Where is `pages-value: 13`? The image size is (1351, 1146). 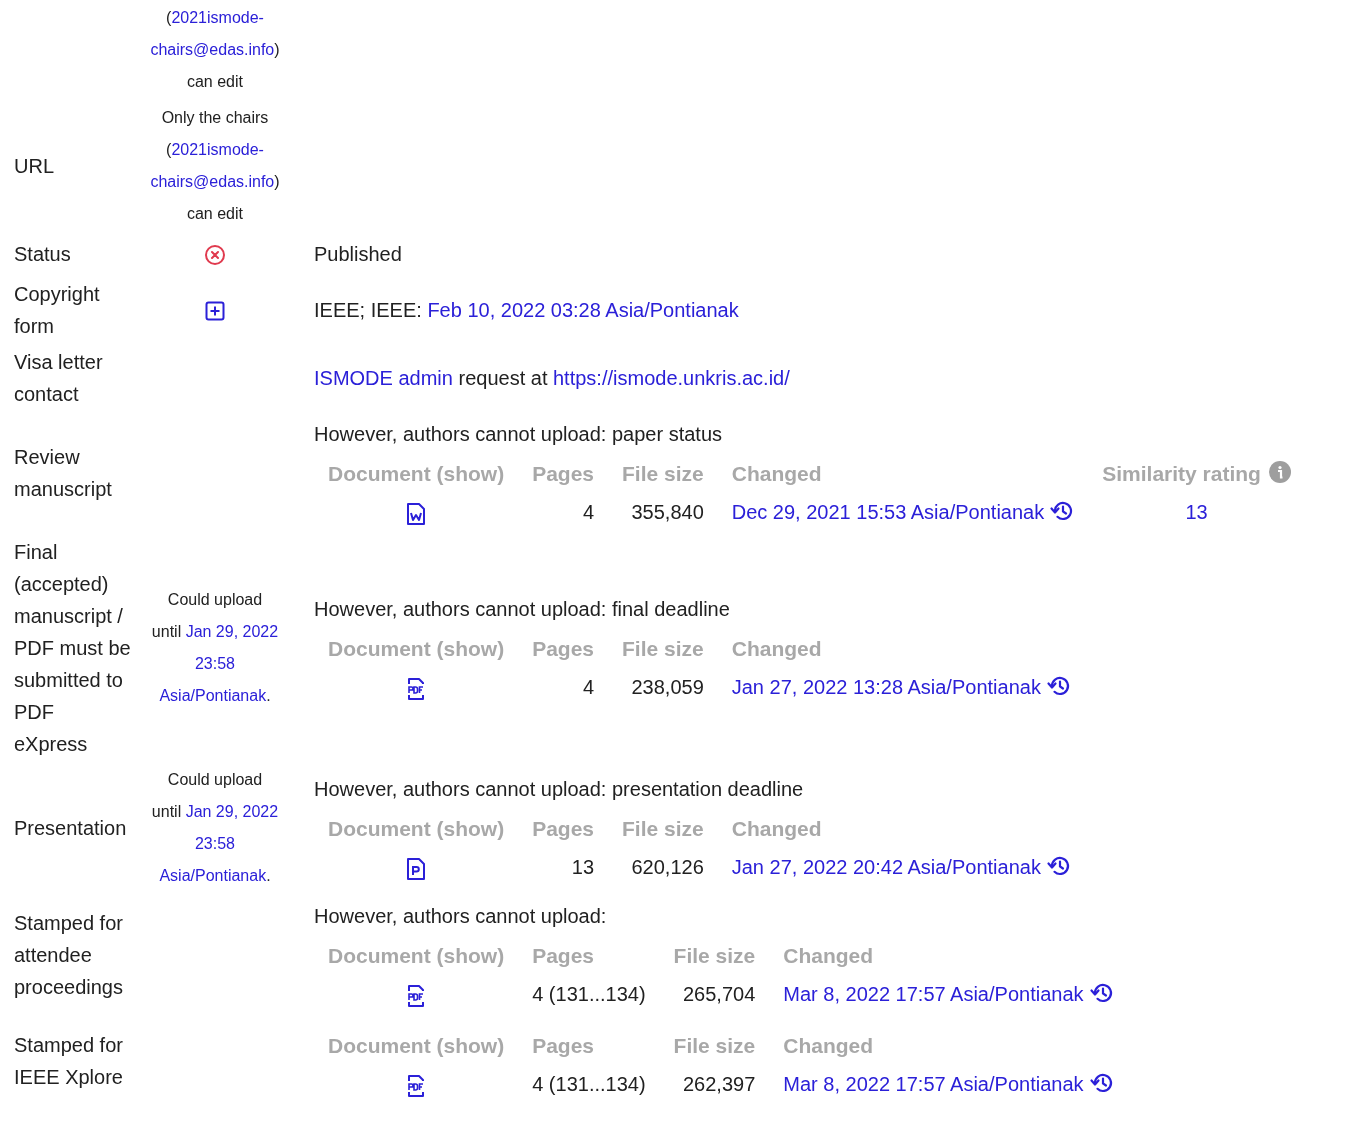 pages-value: 13 is located at coordinates (583, 867).